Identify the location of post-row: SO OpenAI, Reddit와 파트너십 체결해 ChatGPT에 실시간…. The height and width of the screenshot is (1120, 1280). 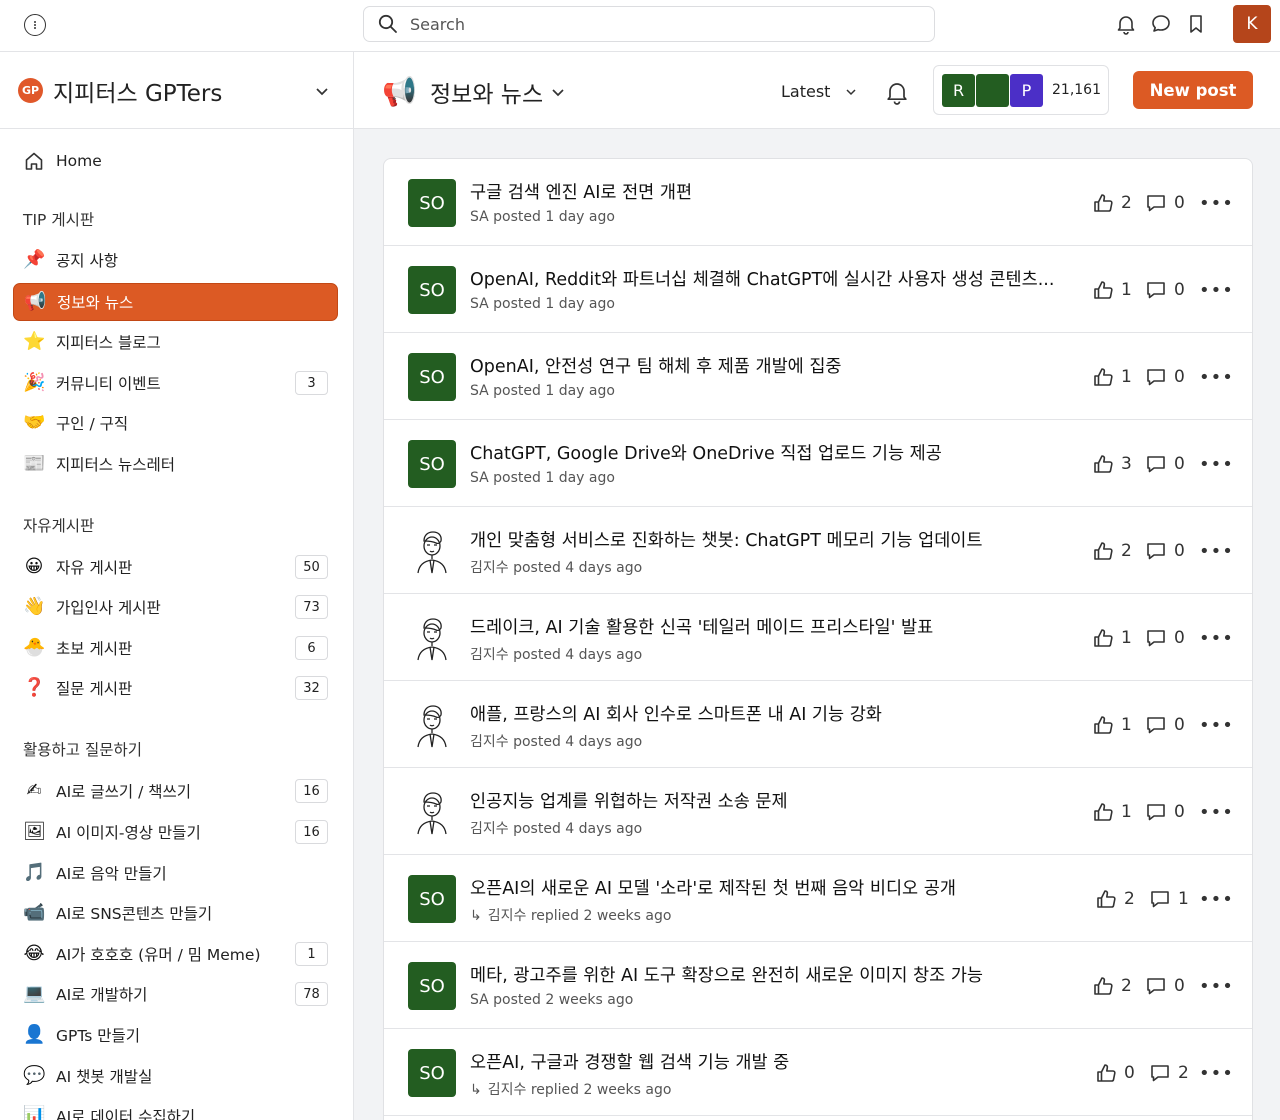
(818, 289).